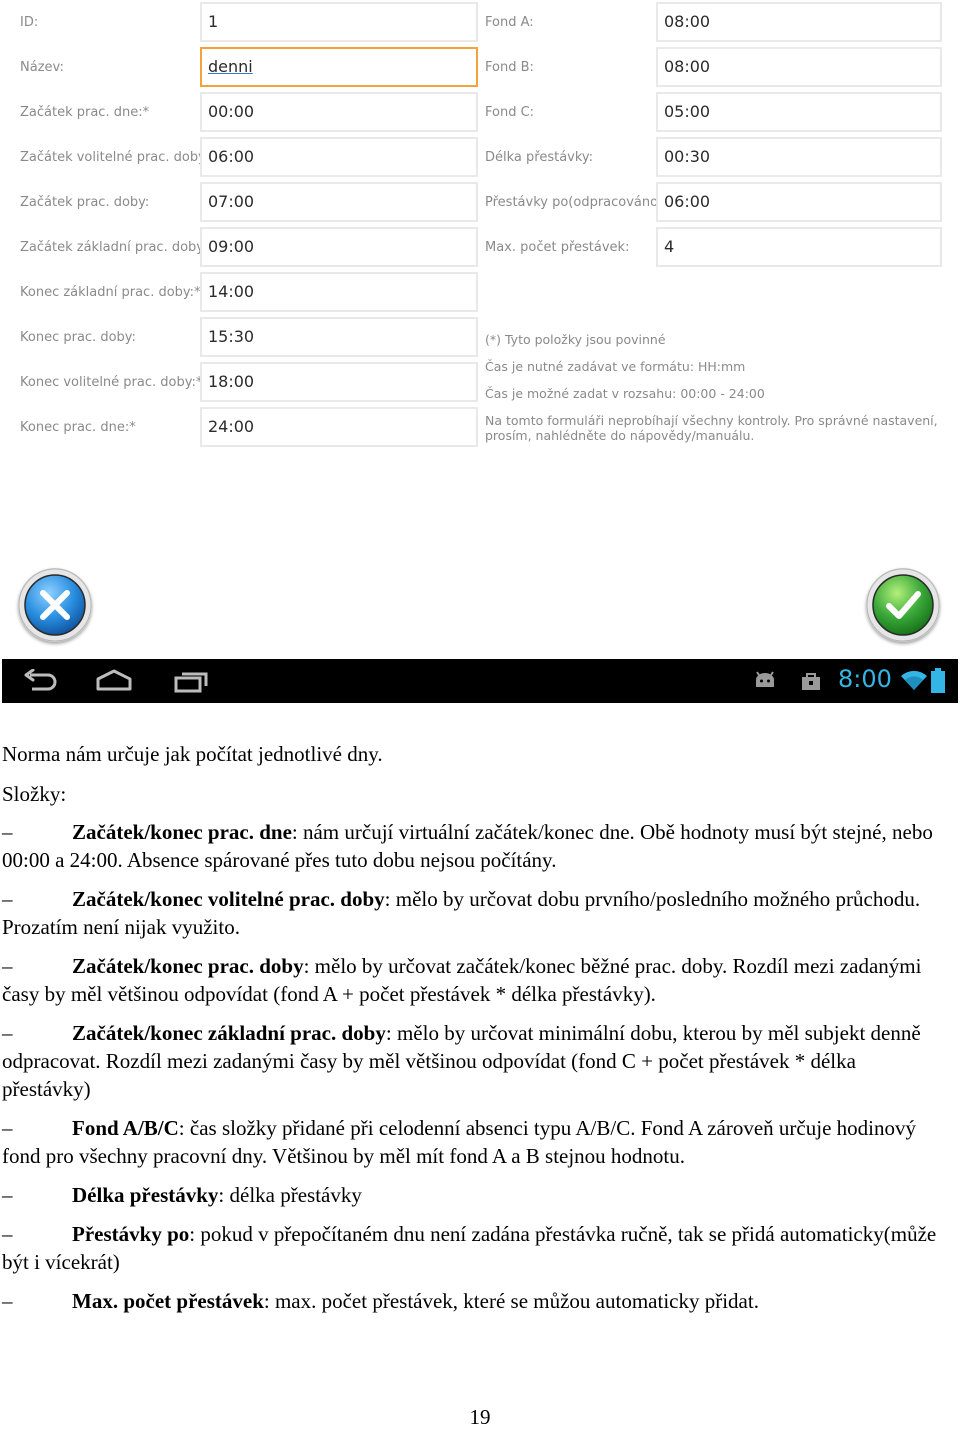  Describe the element at coordinates (799, 157) in the screenshot. I see `break-length-field: 00:30` at that location.